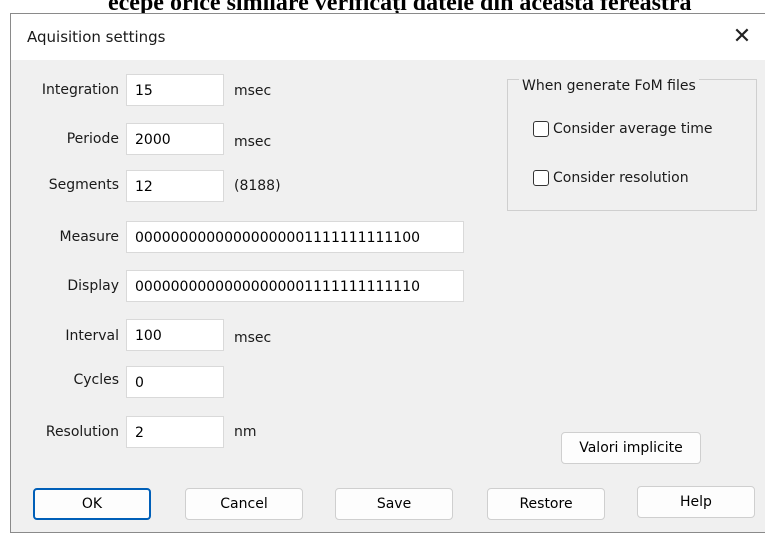 The height and width of the screenshot is (533, 765). Describe the element at coordinates (257, 186) in the screenshot. I see `segments-count: (8188)` at that location.